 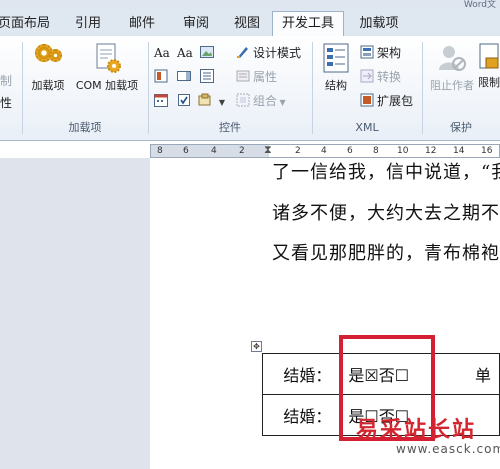 I want to click on watermark-text: 易采站长站, so click(x=416, y=430).